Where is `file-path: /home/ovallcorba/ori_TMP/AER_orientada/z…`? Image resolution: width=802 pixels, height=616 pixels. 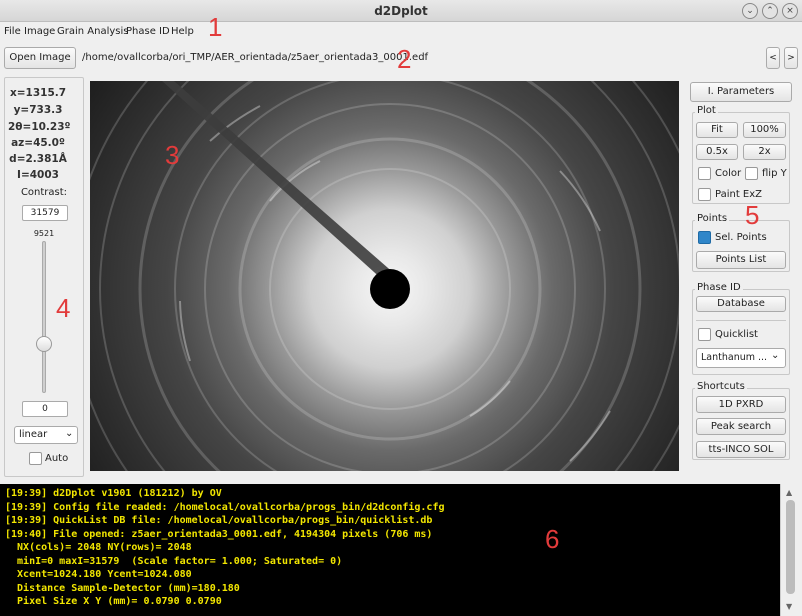
file-path: /home/ovallcorba/ori_TMP/AER_orientada/z… is located at coordinates (255, 57).